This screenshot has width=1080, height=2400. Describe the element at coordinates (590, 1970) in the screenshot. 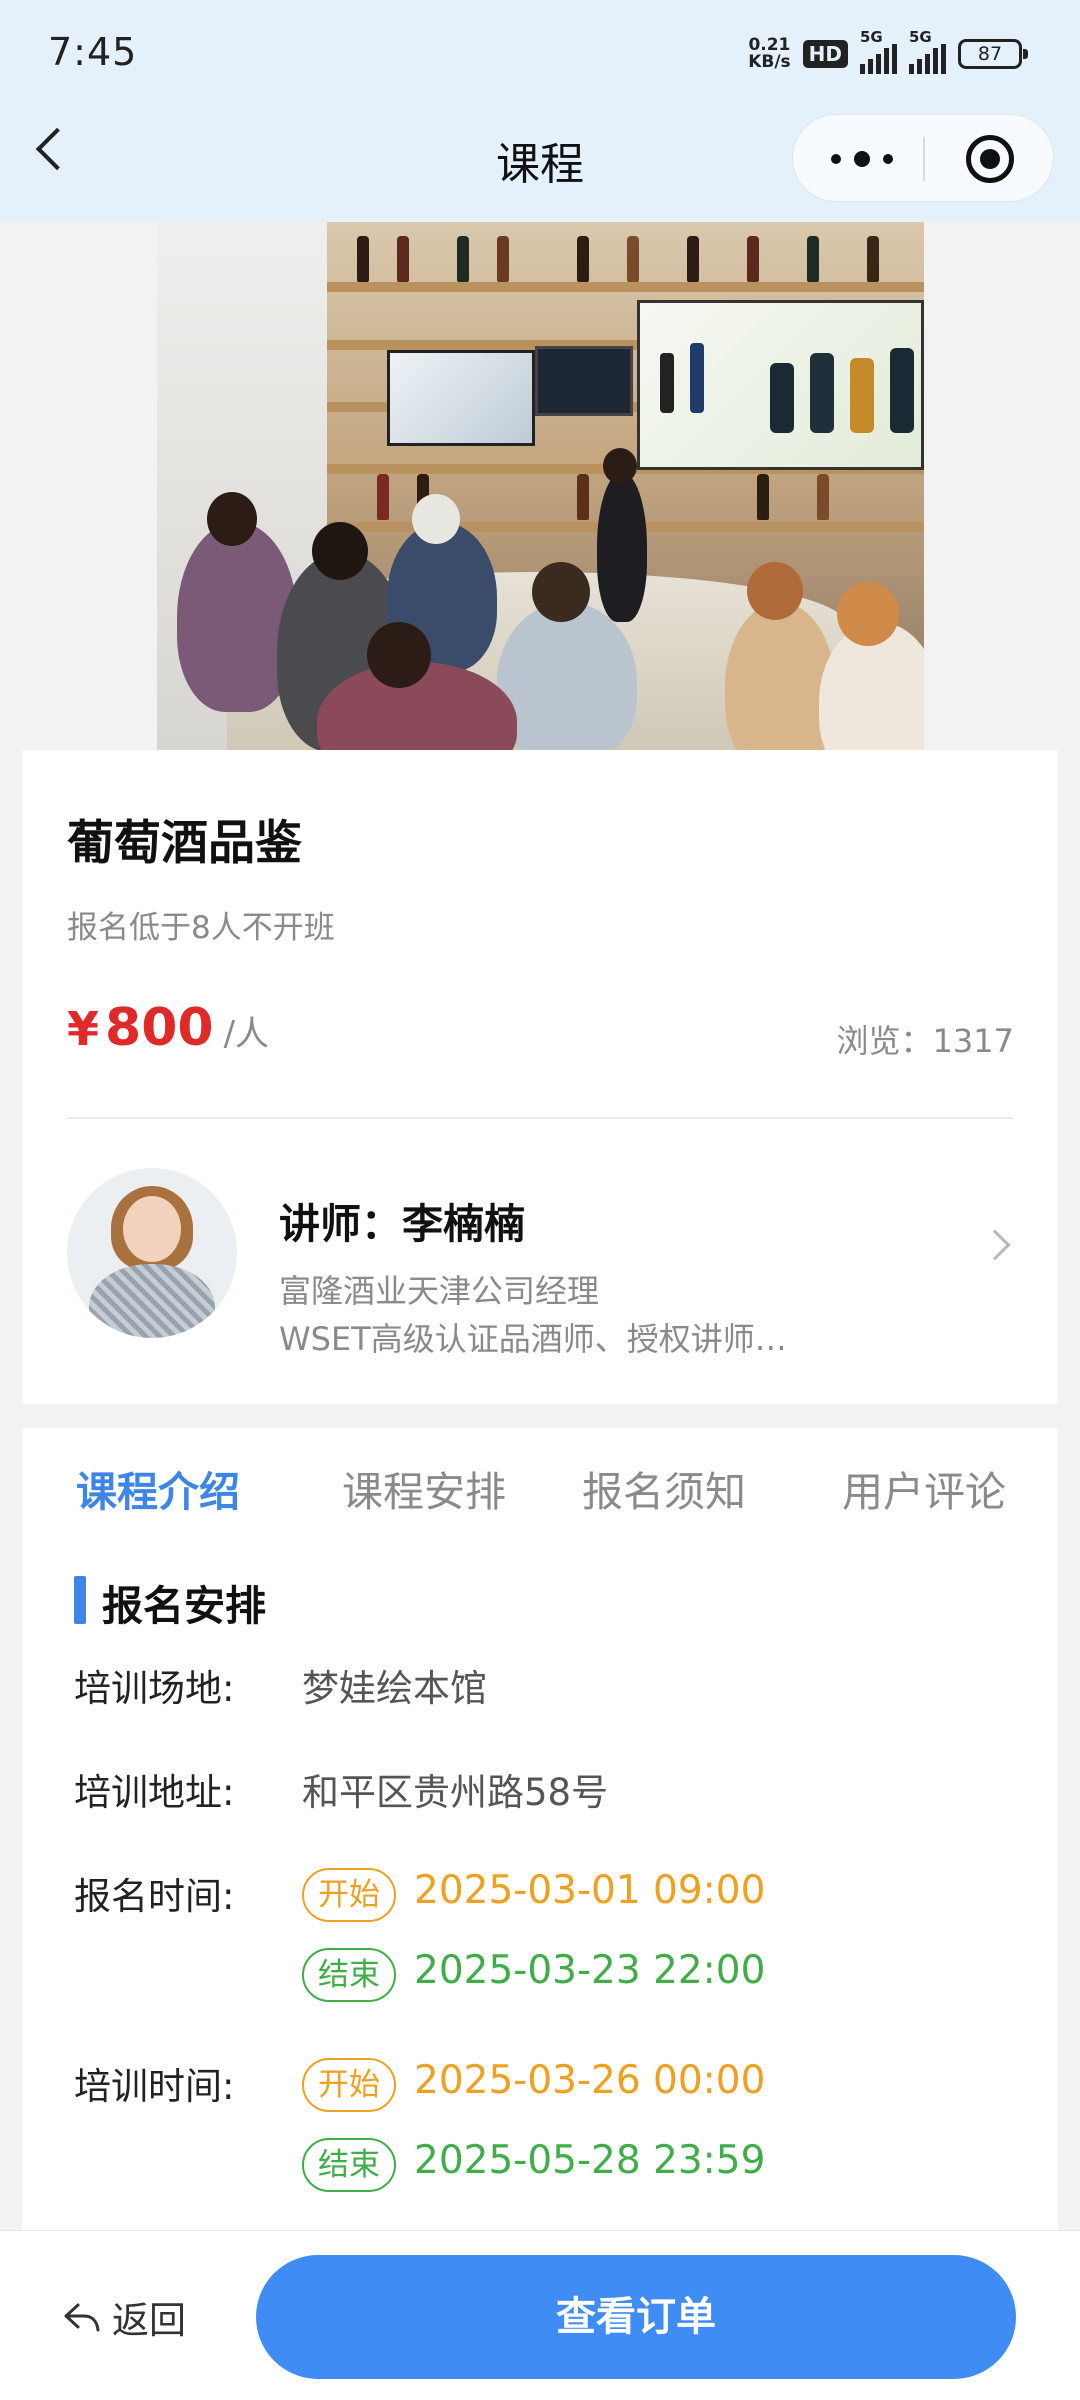

I see `signup-end-time: 2025-03-23 22:00` at that location.